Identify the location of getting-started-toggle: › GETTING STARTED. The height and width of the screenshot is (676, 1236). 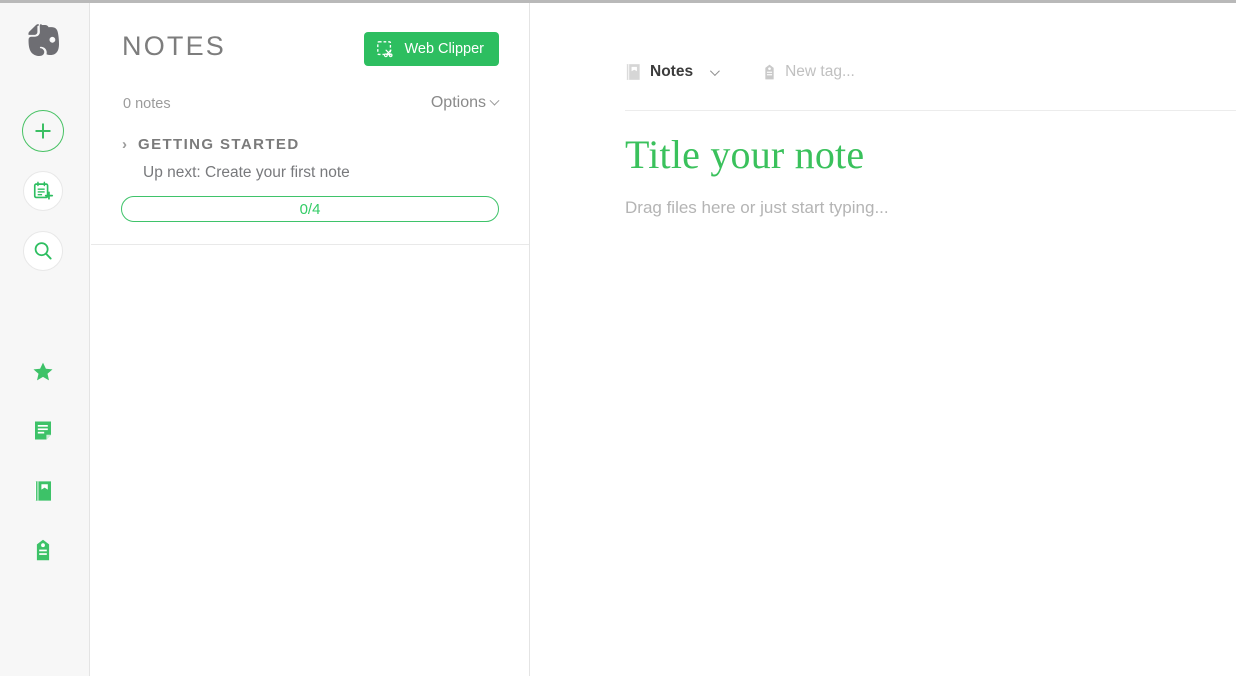
(310, 140).